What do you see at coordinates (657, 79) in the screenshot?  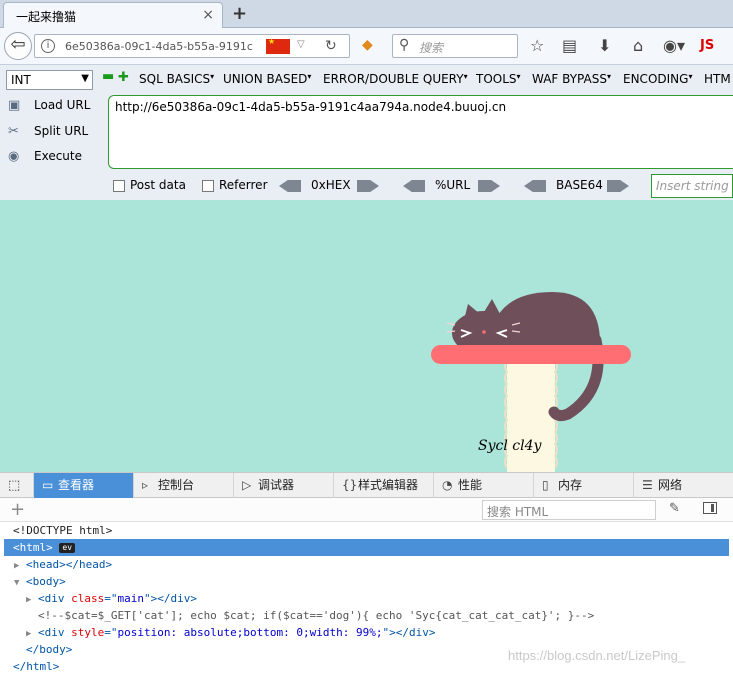 I see `menu-encoding: ENCODING▾` at bounding box center [657, 79].